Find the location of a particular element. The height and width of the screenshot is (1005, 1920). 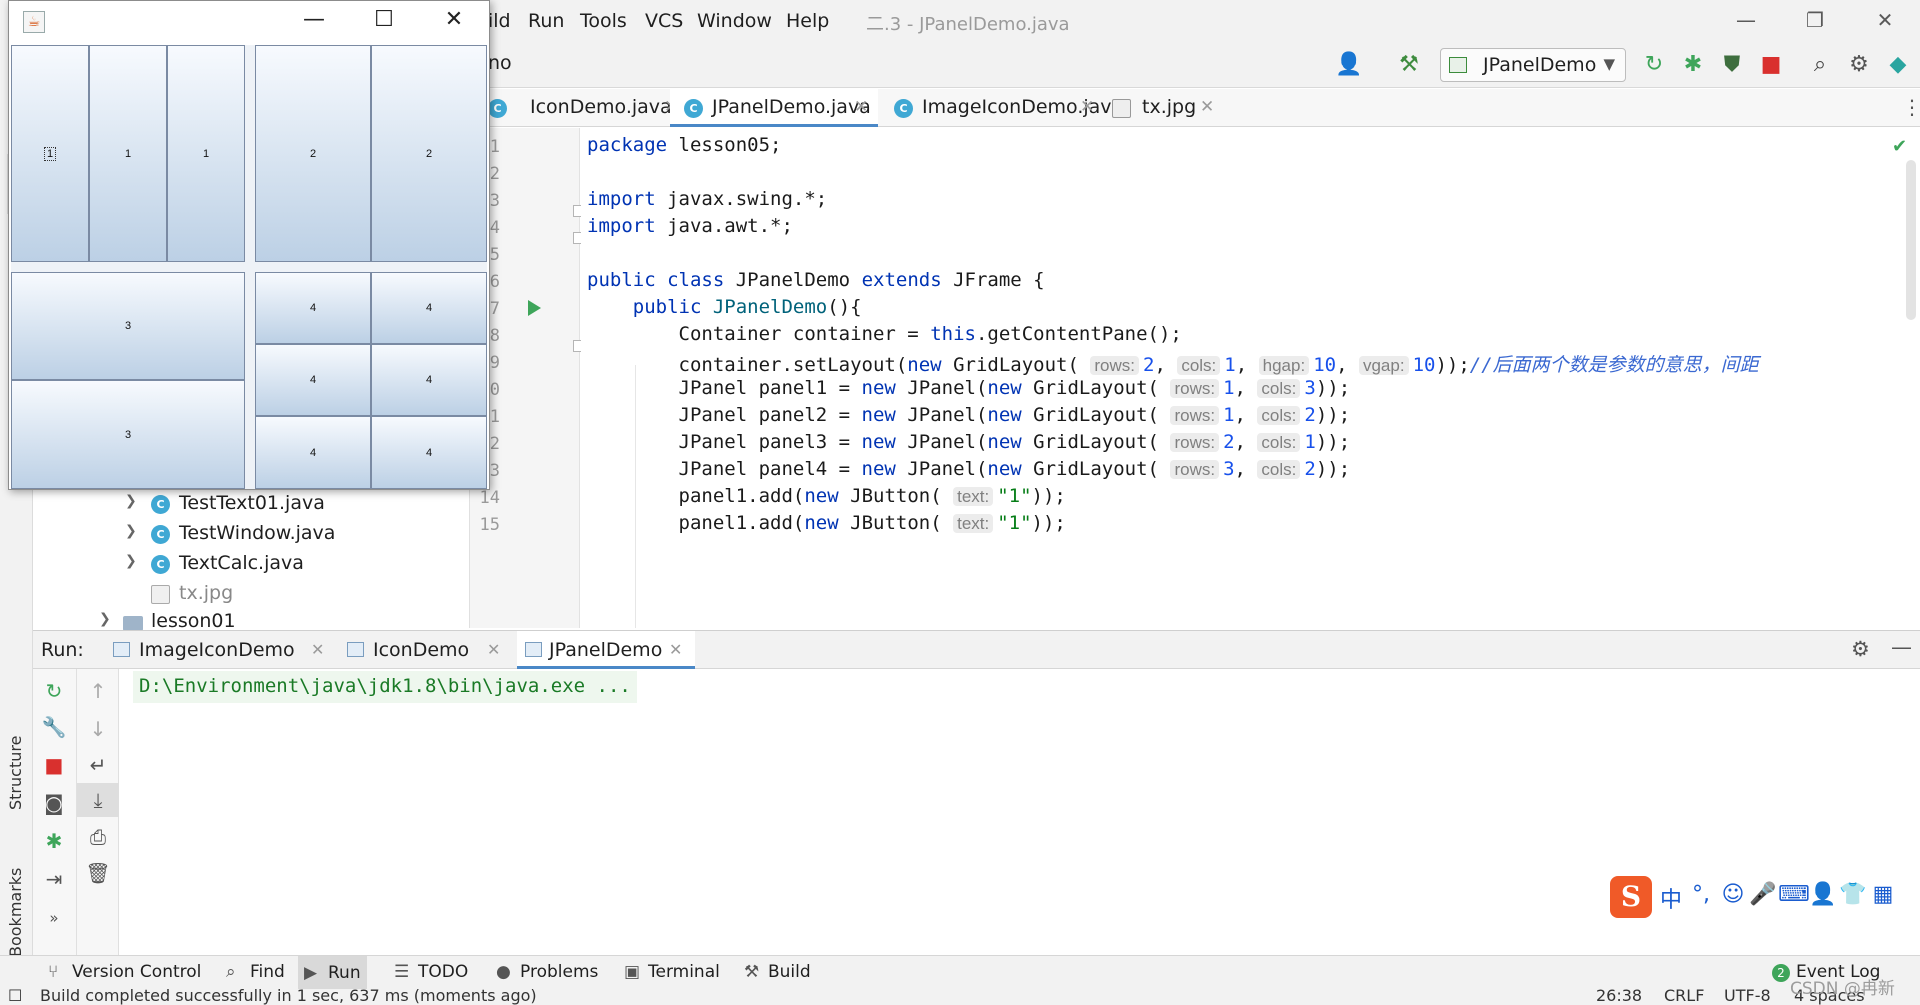

menu-vcs: VCS is located at coordinates (664, 21).